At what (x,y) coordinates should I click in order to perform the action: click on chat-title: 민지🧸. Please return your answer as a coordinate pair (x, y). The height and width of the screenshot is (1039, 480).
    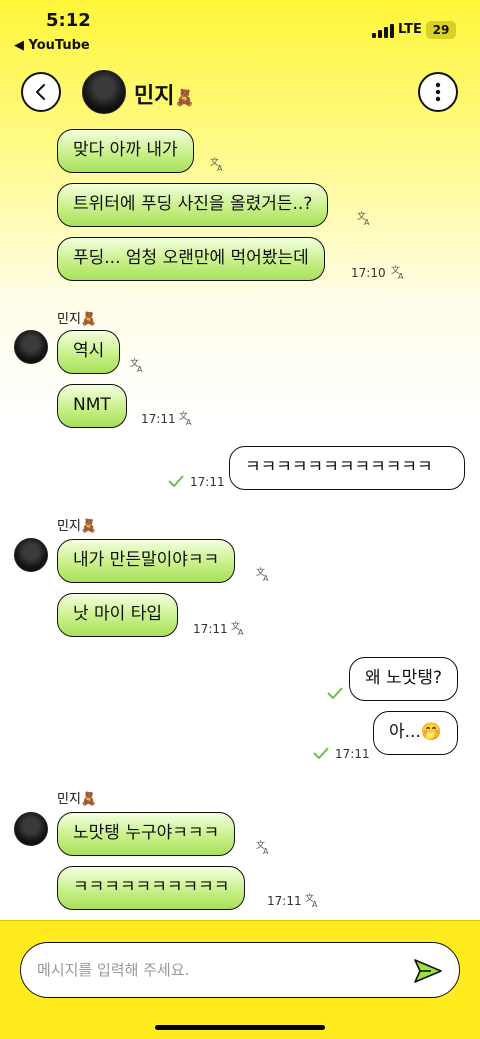
    Looking at the image, I should click on (164, 94).